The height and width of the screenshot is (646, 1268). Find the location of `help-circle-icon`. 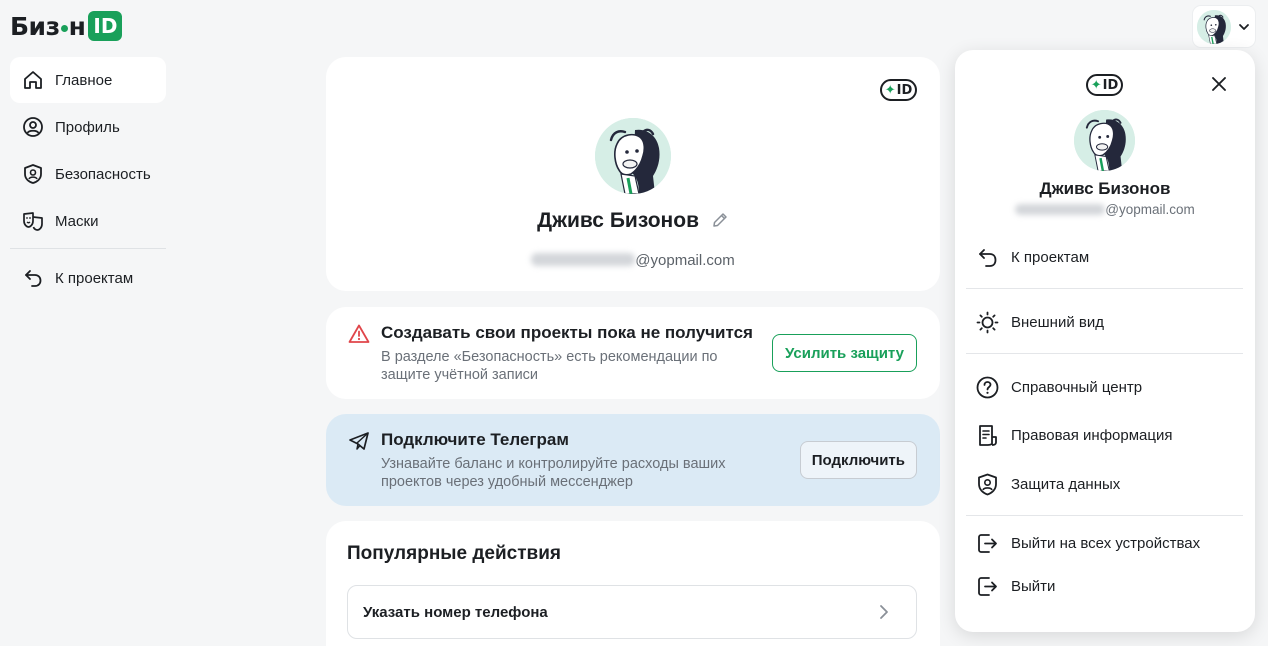

help-circle-icon is located at coordinates (987, 387).